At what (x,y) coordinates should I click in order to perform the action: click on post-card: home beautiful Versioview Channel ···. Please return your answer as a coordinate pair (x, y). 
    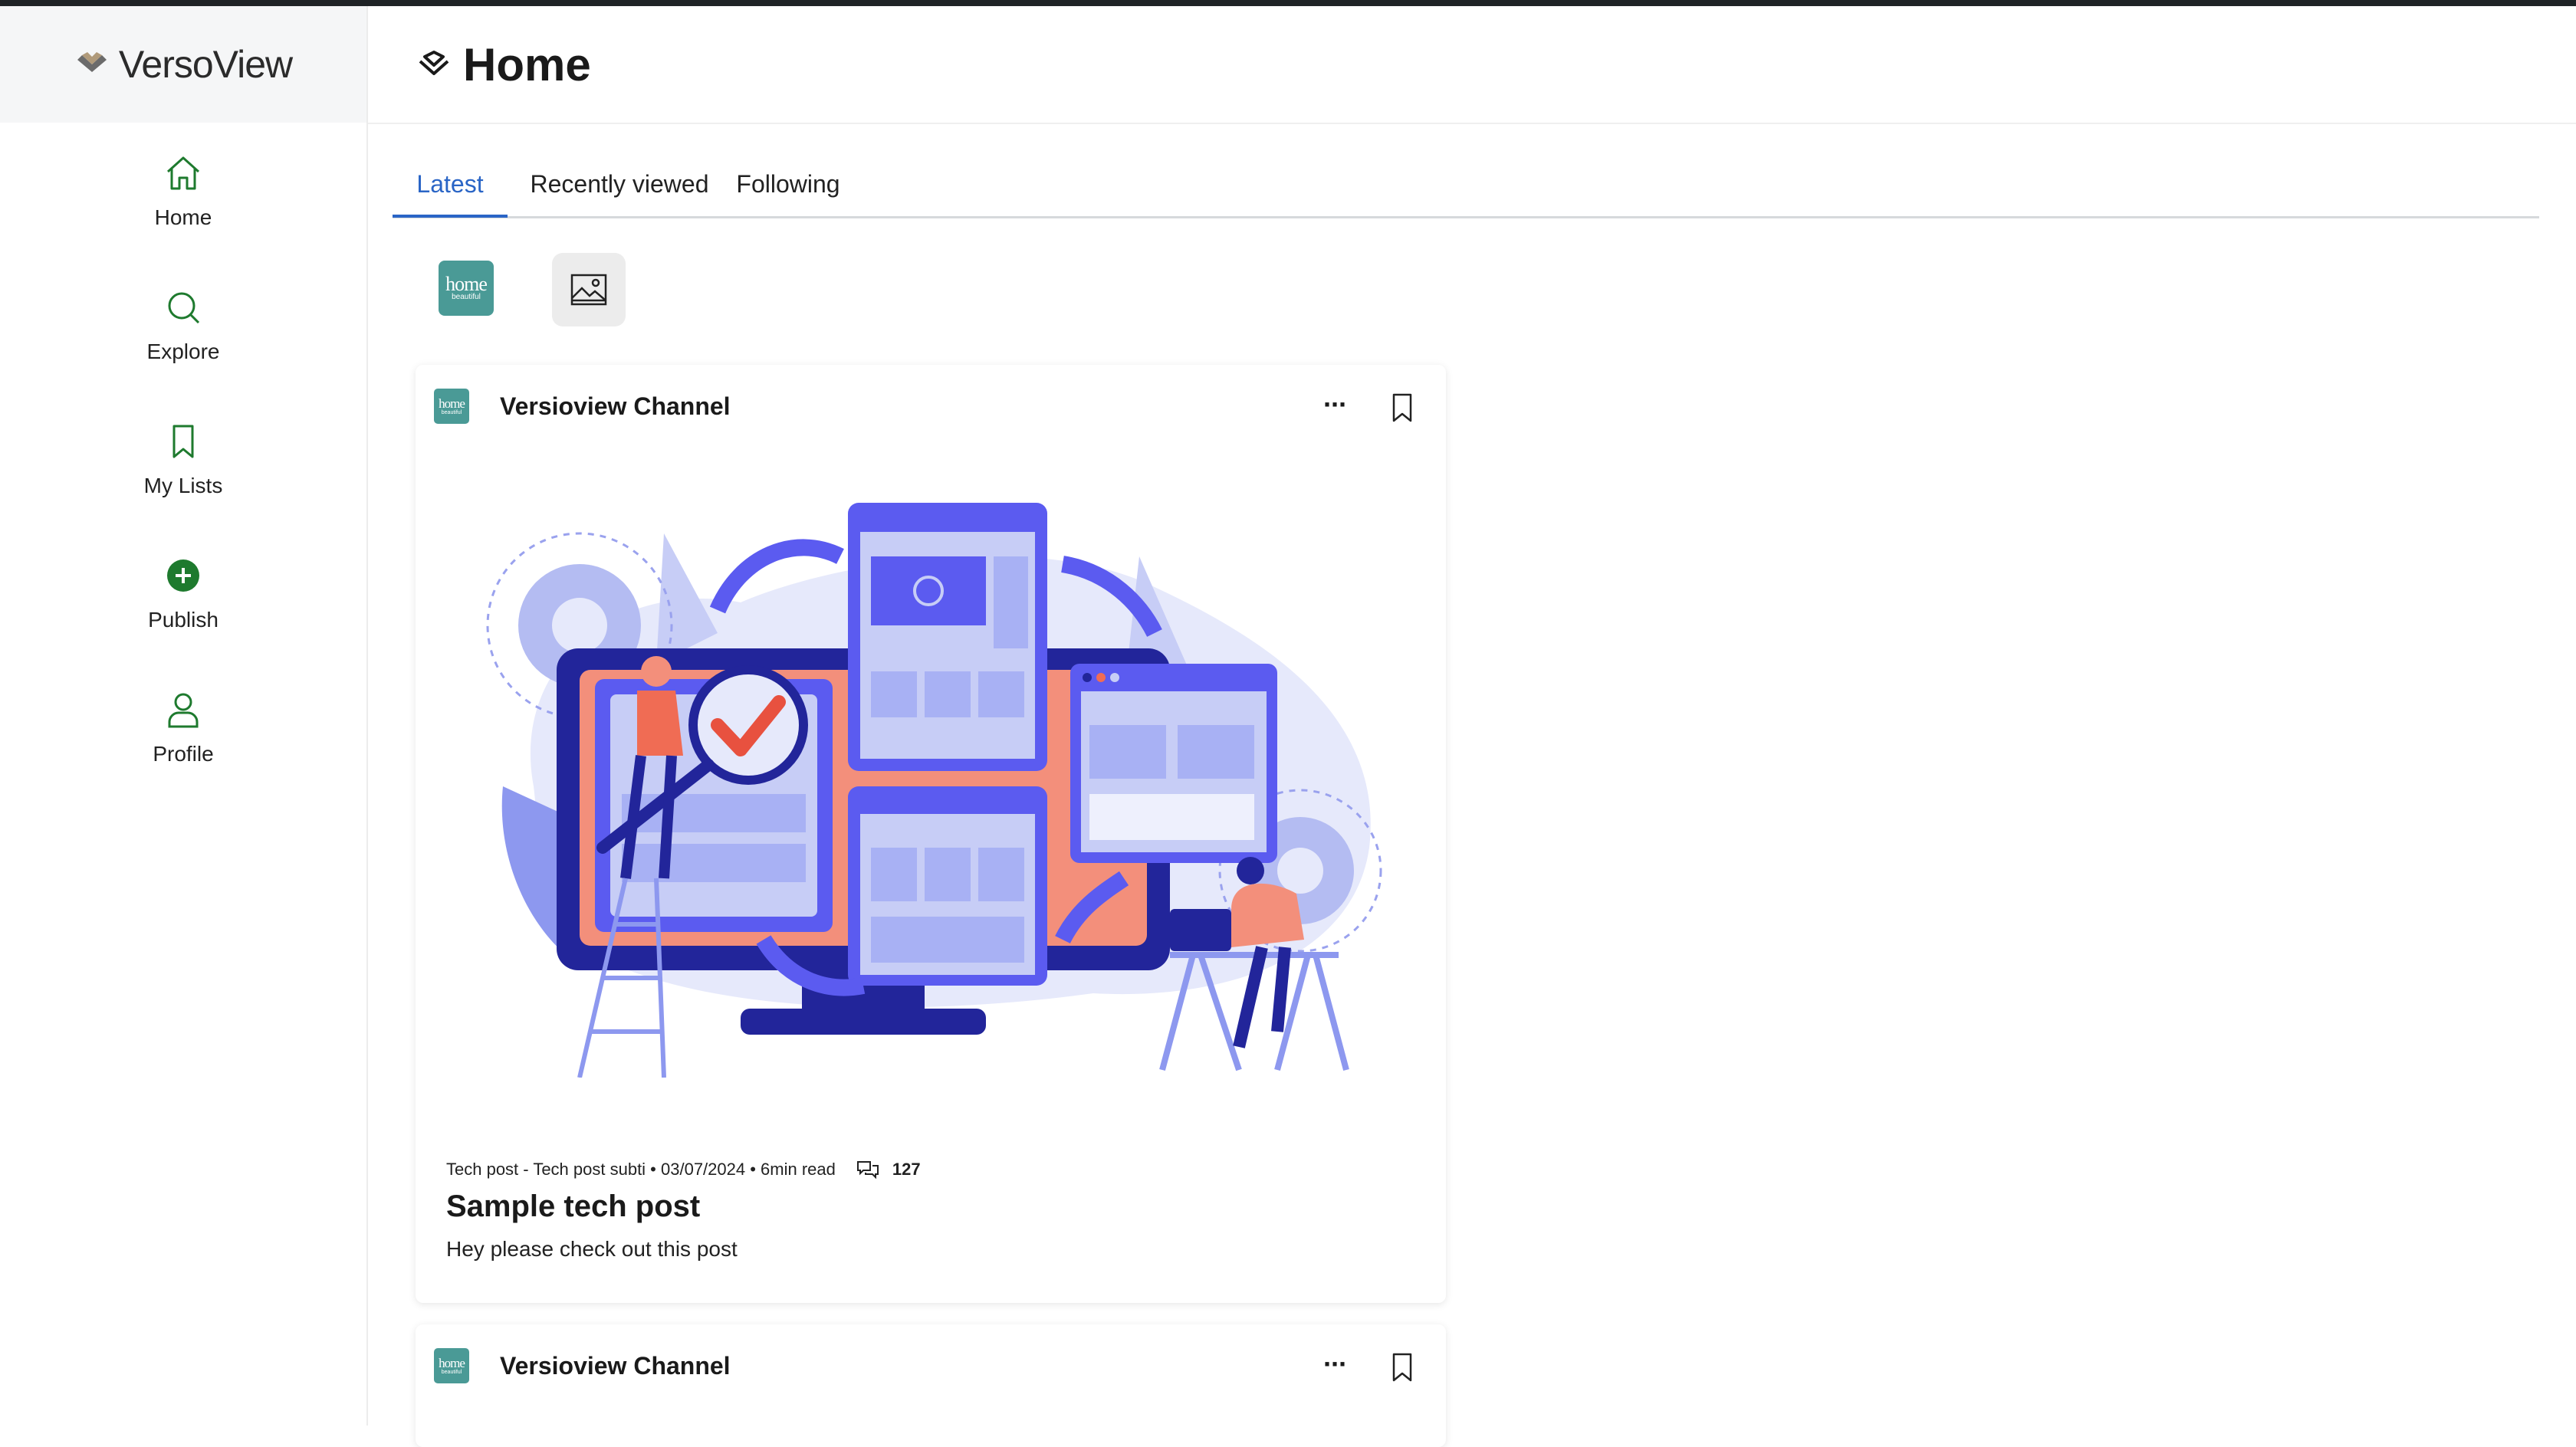
    Looking at the image, I should click on (931, 1385).